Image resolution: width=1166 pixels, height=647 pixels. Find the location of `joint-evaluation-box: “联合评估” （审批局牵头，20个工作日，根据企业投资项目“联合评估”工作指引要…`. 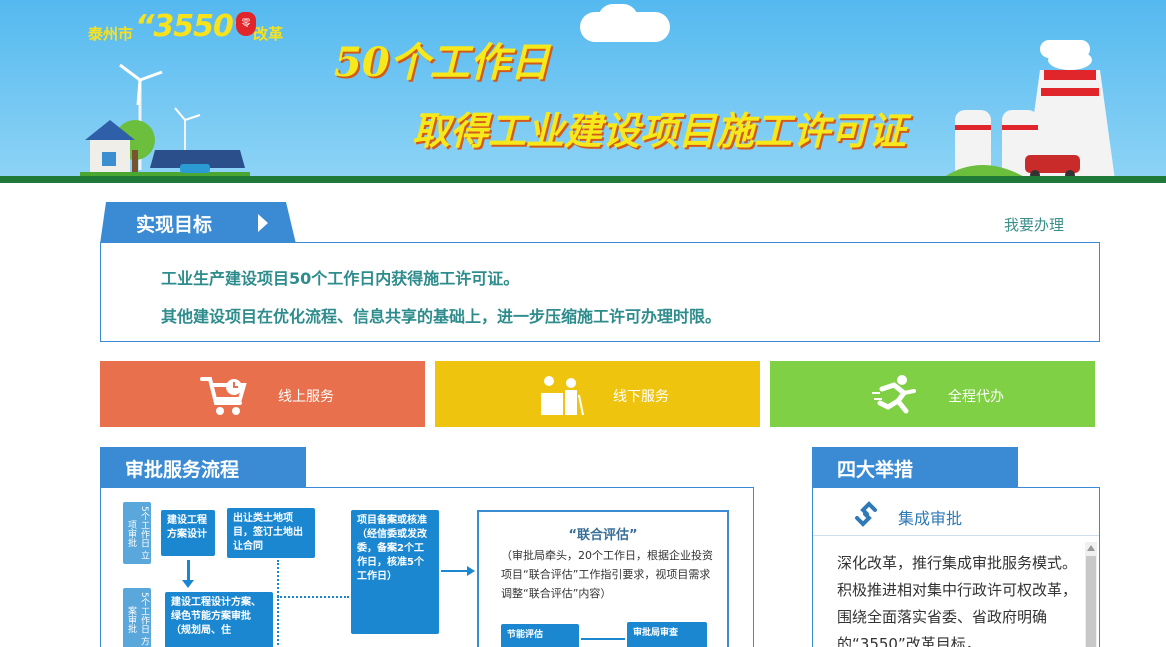

joint-evaluation-box: “联合评估” （审批局牵头，20个工作日，根据企业投资项目“联合评估”工作指引要… is located at coordinates (603, 578).